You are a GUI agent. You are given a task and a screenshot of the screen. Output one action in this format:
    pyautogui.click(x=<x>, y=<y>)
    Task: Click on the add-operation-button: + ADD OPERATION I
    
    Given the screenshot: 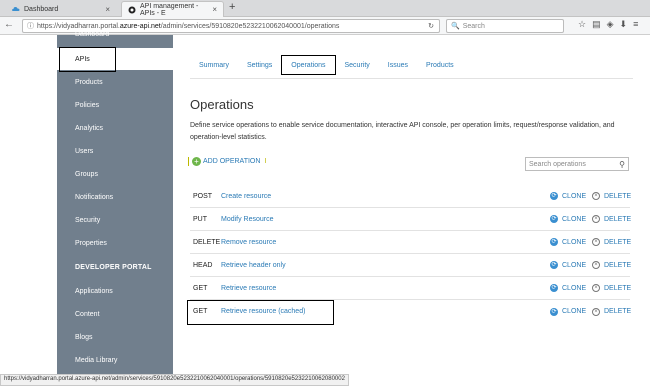 What is the action you would take?
    pyautogui.click(x=227, y=161)
    